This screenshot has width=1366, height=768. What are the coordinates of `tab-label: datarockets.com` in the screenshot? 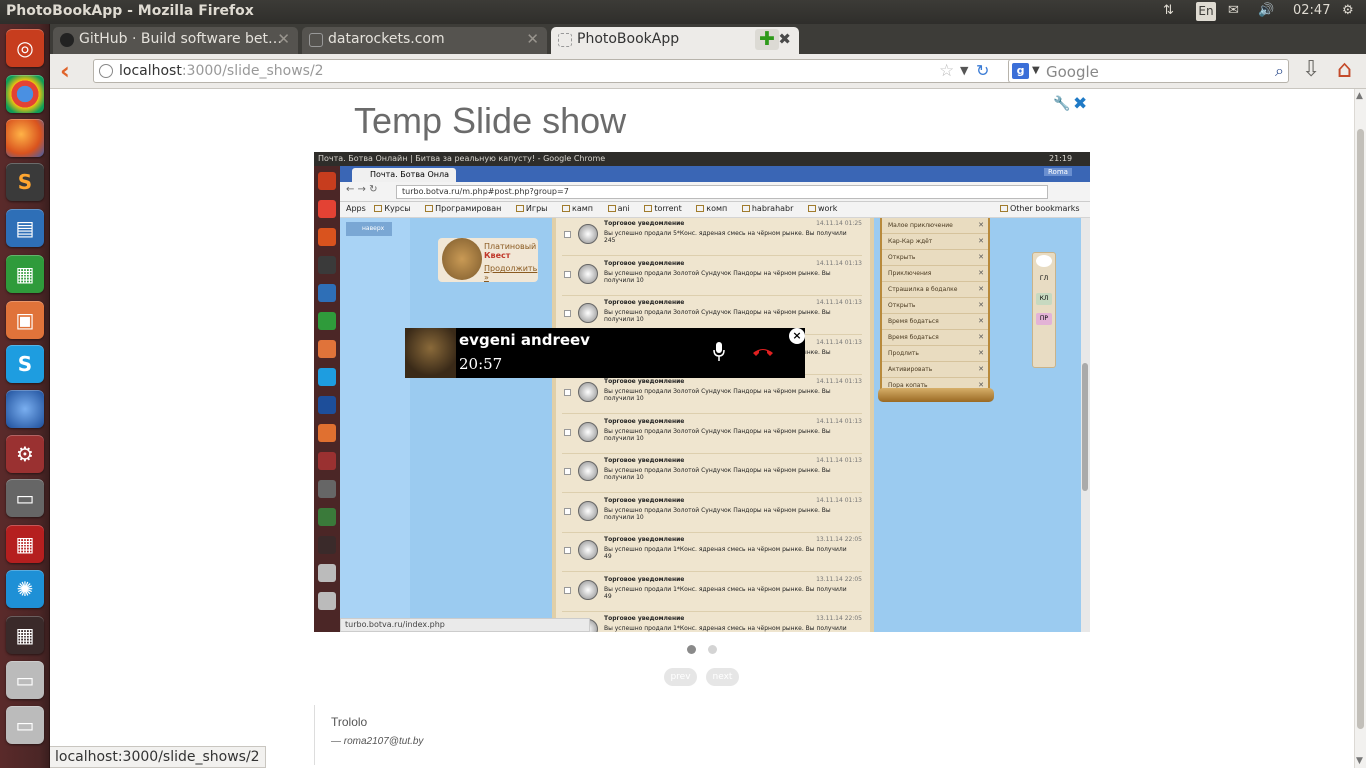 It's located at (386, 39).